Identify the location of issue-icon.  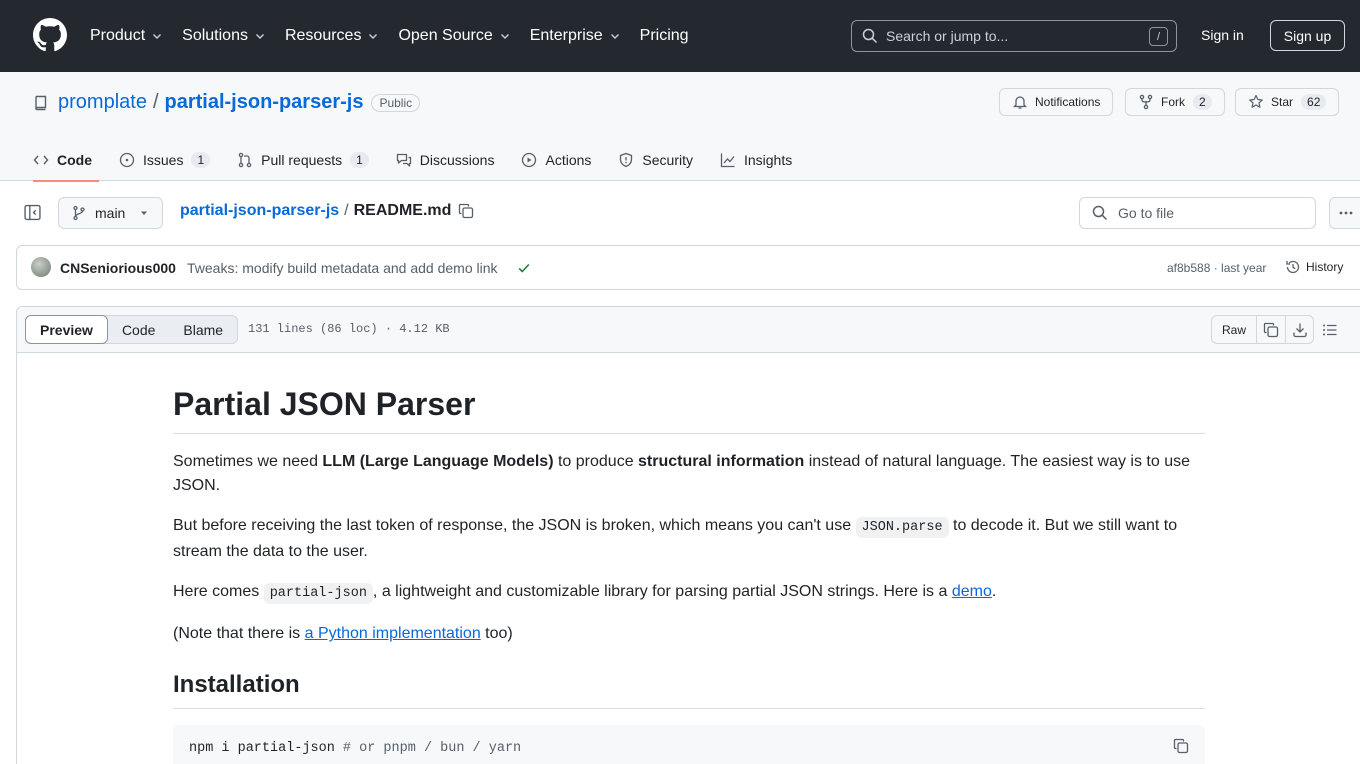
(127, 160).